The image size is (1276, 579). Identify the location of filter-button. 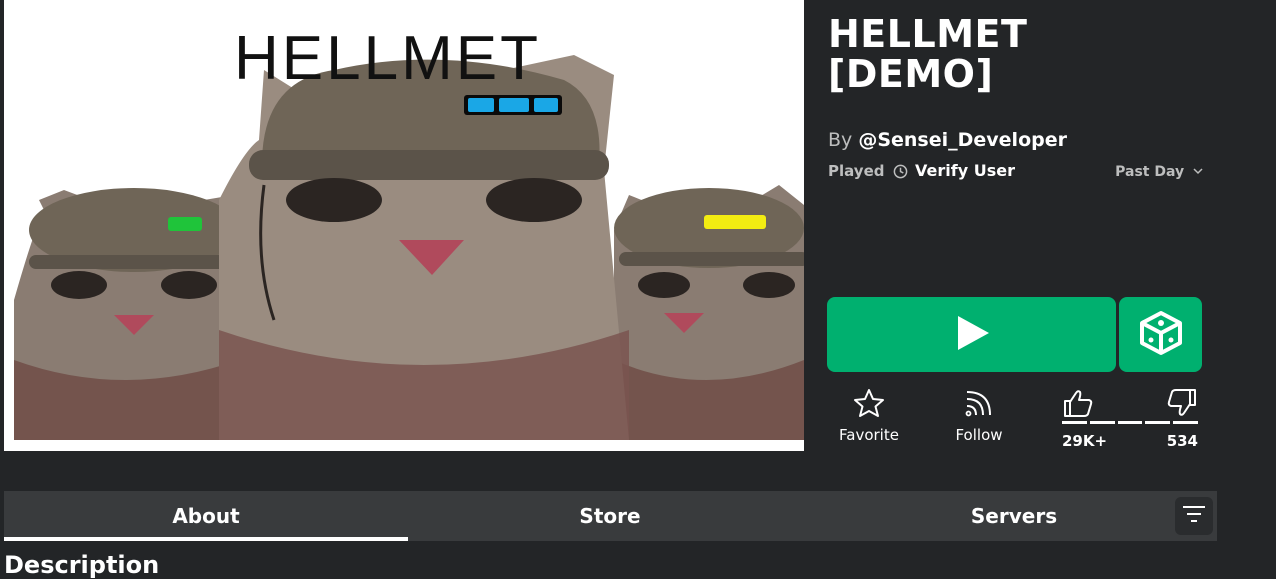
(1194, 516).